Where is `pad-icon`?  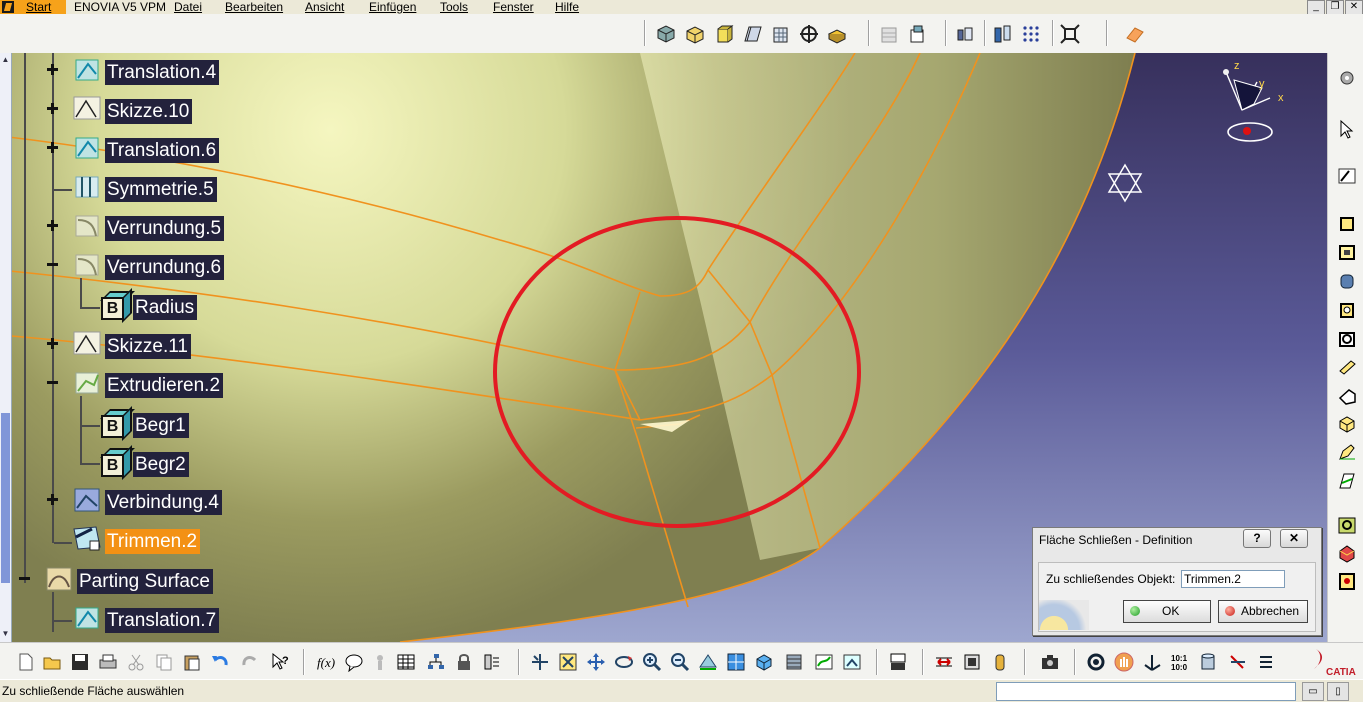
pad-icon is located at coordinates (1347, 223).